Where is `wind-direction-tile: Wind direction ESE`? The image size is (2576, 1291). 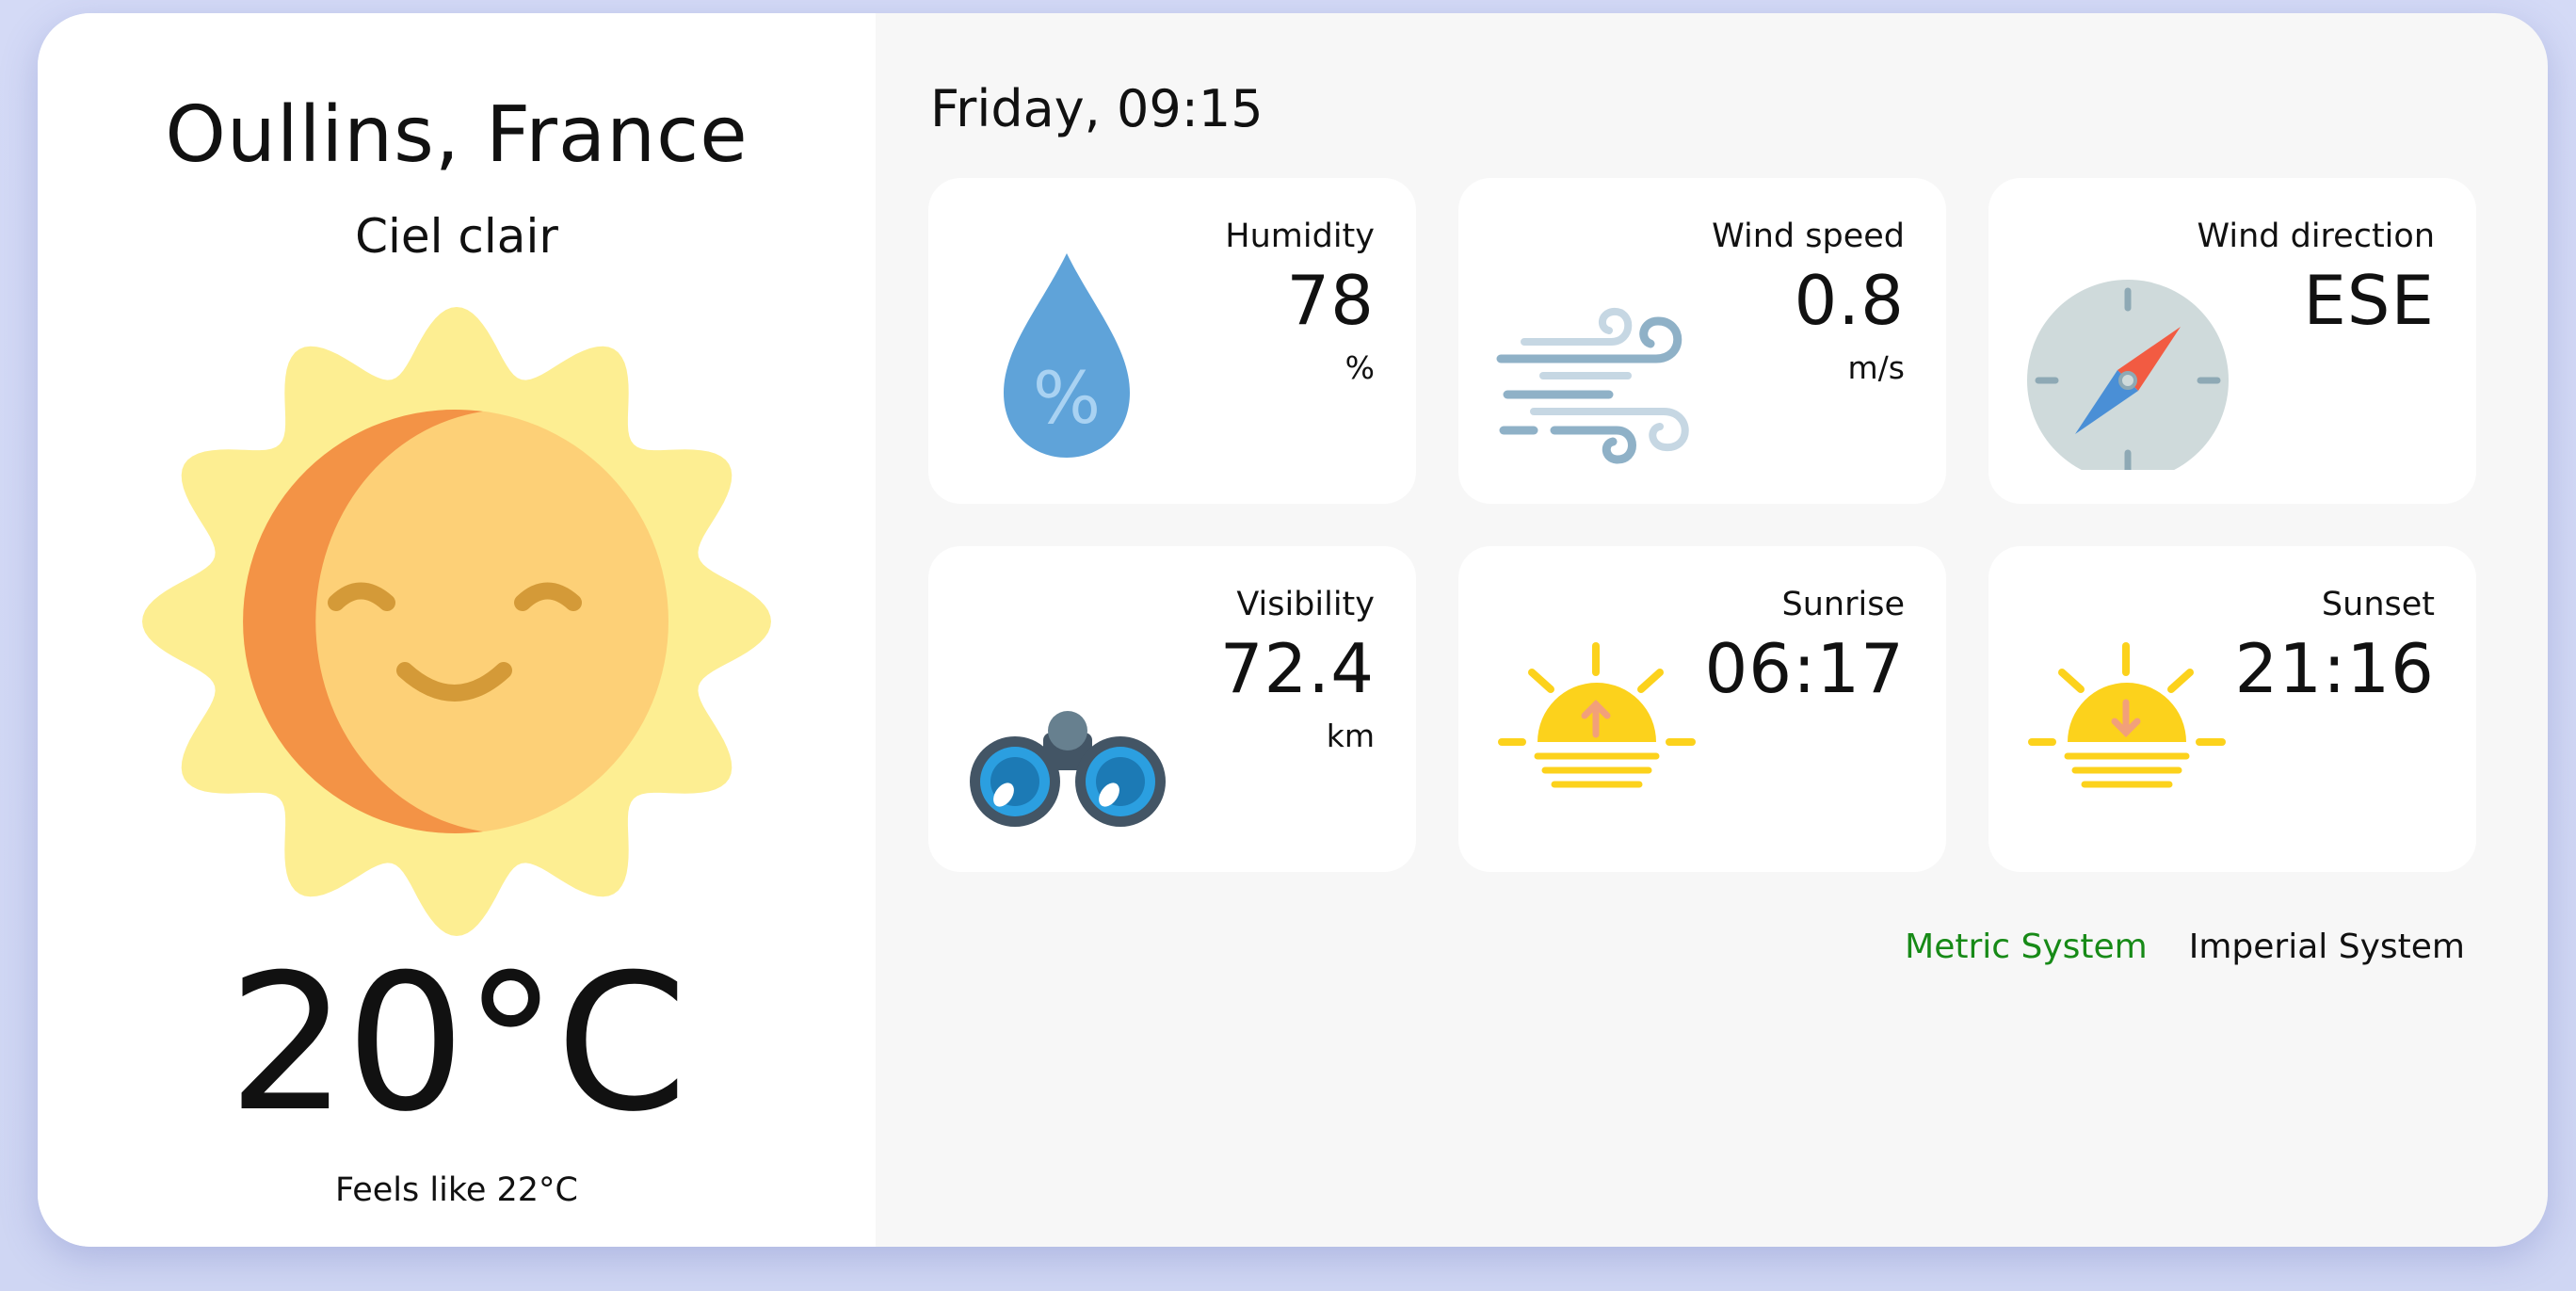 wind-direction-tile: Wind direction ESE is located at coordinates (2232, 341).